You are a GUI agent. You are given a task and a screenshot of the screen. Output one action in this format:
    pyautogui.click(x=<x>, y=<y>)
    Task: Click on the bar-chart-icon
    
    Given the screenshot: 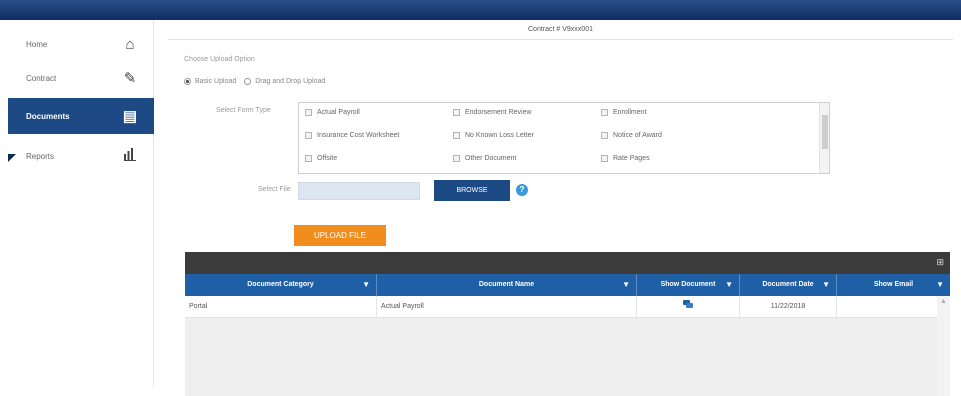 What is the action you would take?
    pyautogui.click(x=130, y=156)
    